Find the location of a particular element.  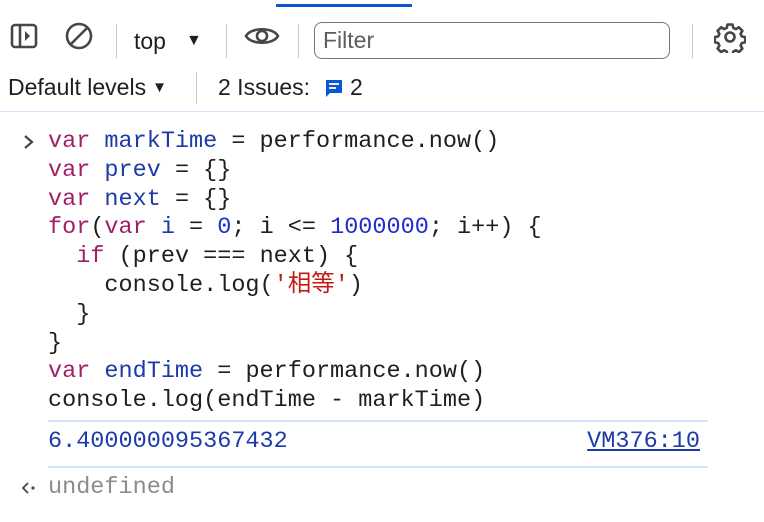

chevron-right-icon is located at coordinates (29, 145).